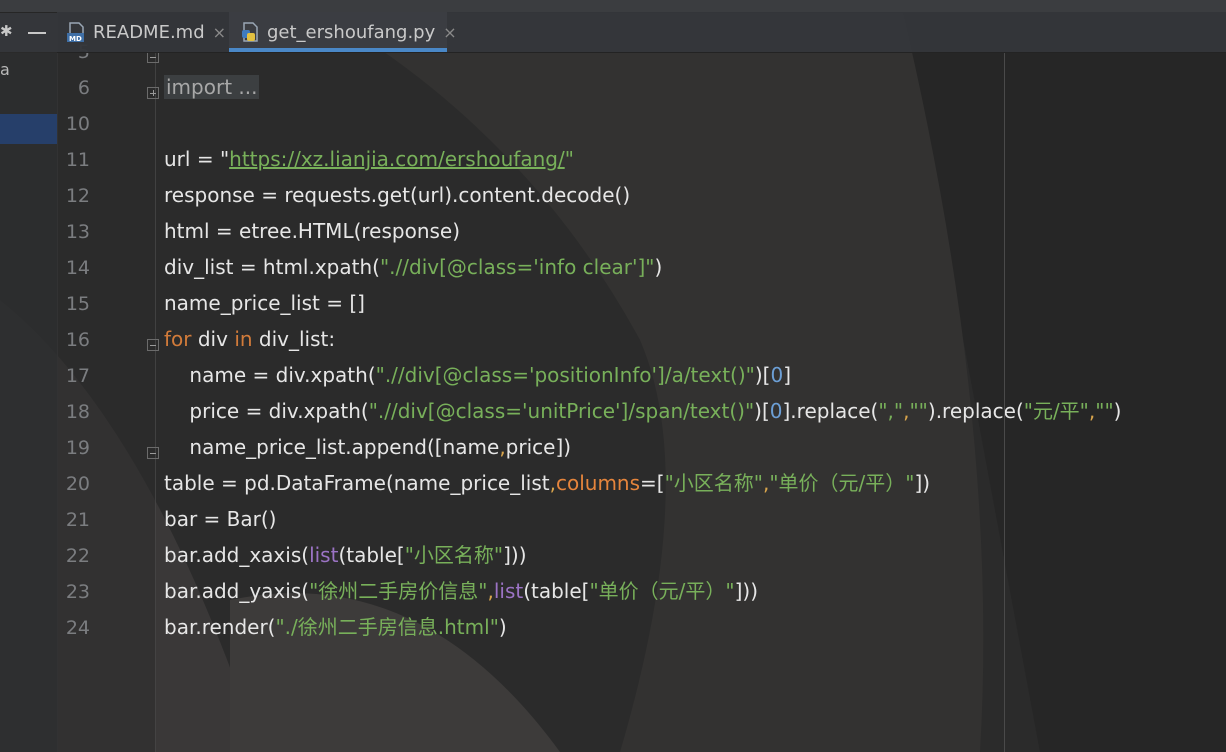 This screenshot has height=752, width=1226. Describe the element at coordinates (332, 447) in the screenshot. I see `code-token: name_price_list.append([name` at that location.